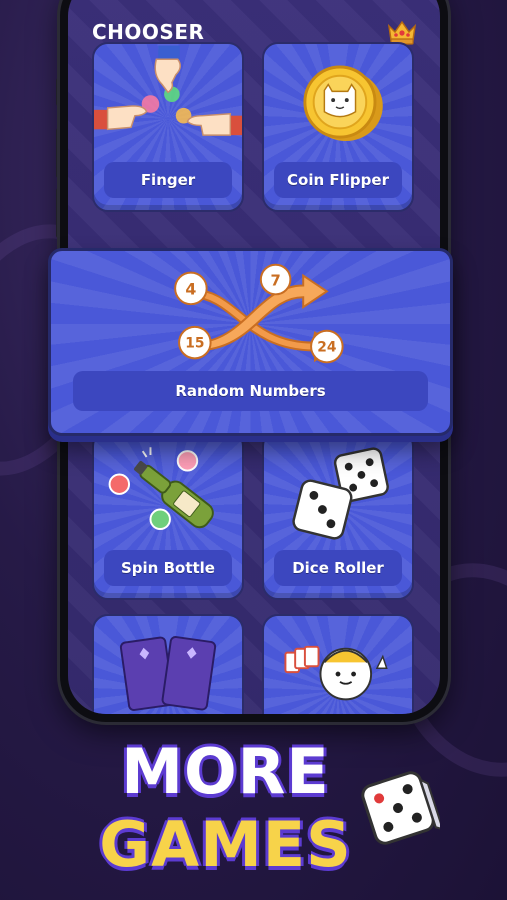  Describe the element at coordinates (168, 673) in the screenshot. I see `tarot-cards-icon` at that location.